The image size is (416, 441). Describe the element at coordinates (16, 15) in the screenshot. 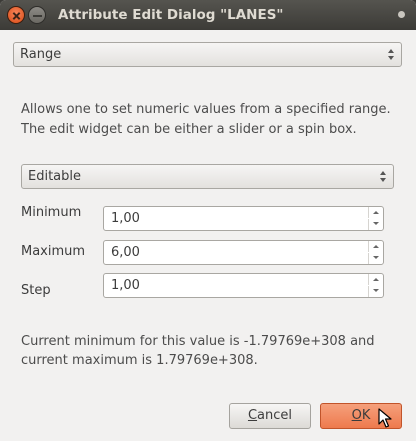

I see `close-icon` at that location.